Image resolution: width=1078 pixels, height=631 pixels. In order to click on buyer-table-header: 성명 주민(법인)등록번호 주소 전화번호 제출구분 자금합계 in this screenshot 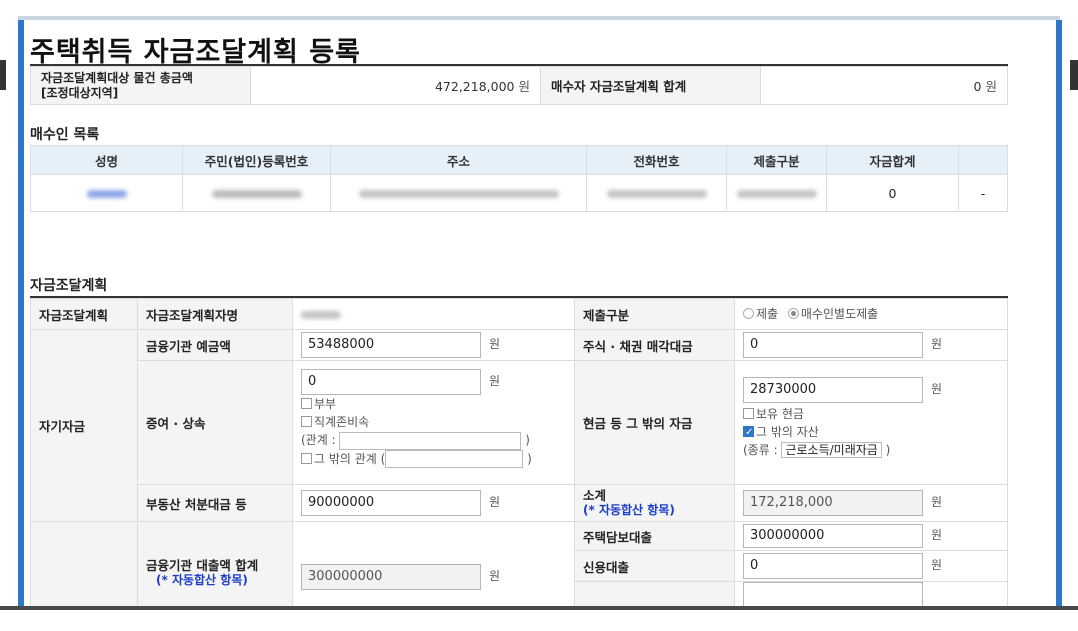, I will do `click(519, 160)`.